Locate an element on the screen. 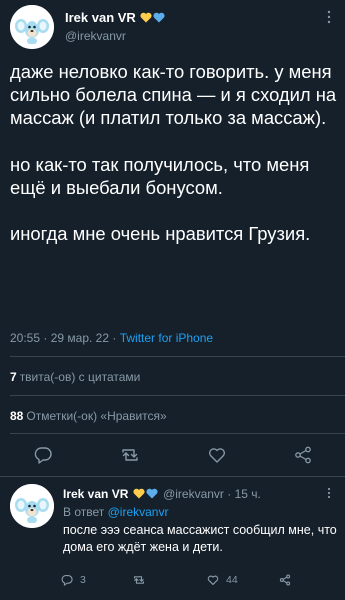  reply-actions: 3 44 is located at coordinates (200, 582).